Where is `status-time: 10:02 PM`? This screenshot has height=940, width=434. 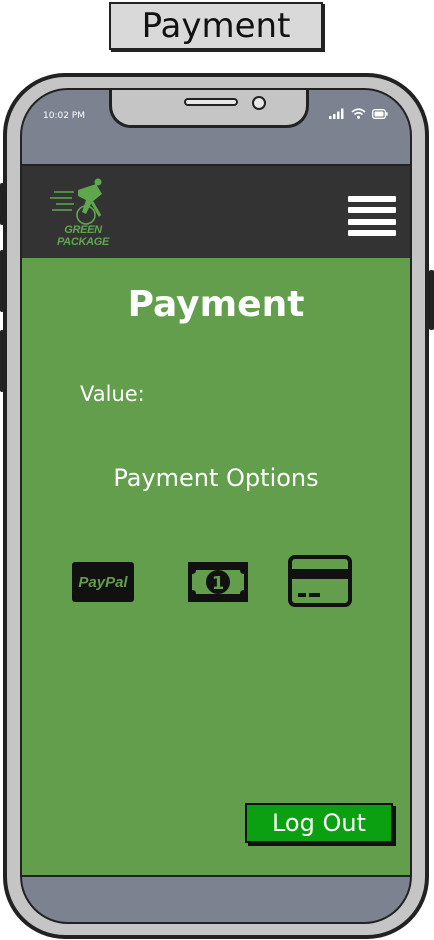 status-time: 10:02 PM is located at coordinates (64, 116).